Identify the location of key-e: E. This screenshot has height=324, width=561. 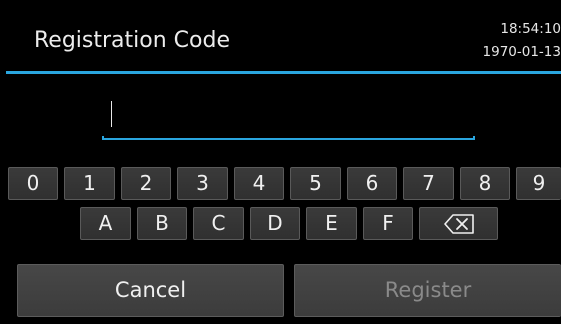
(331, 223).